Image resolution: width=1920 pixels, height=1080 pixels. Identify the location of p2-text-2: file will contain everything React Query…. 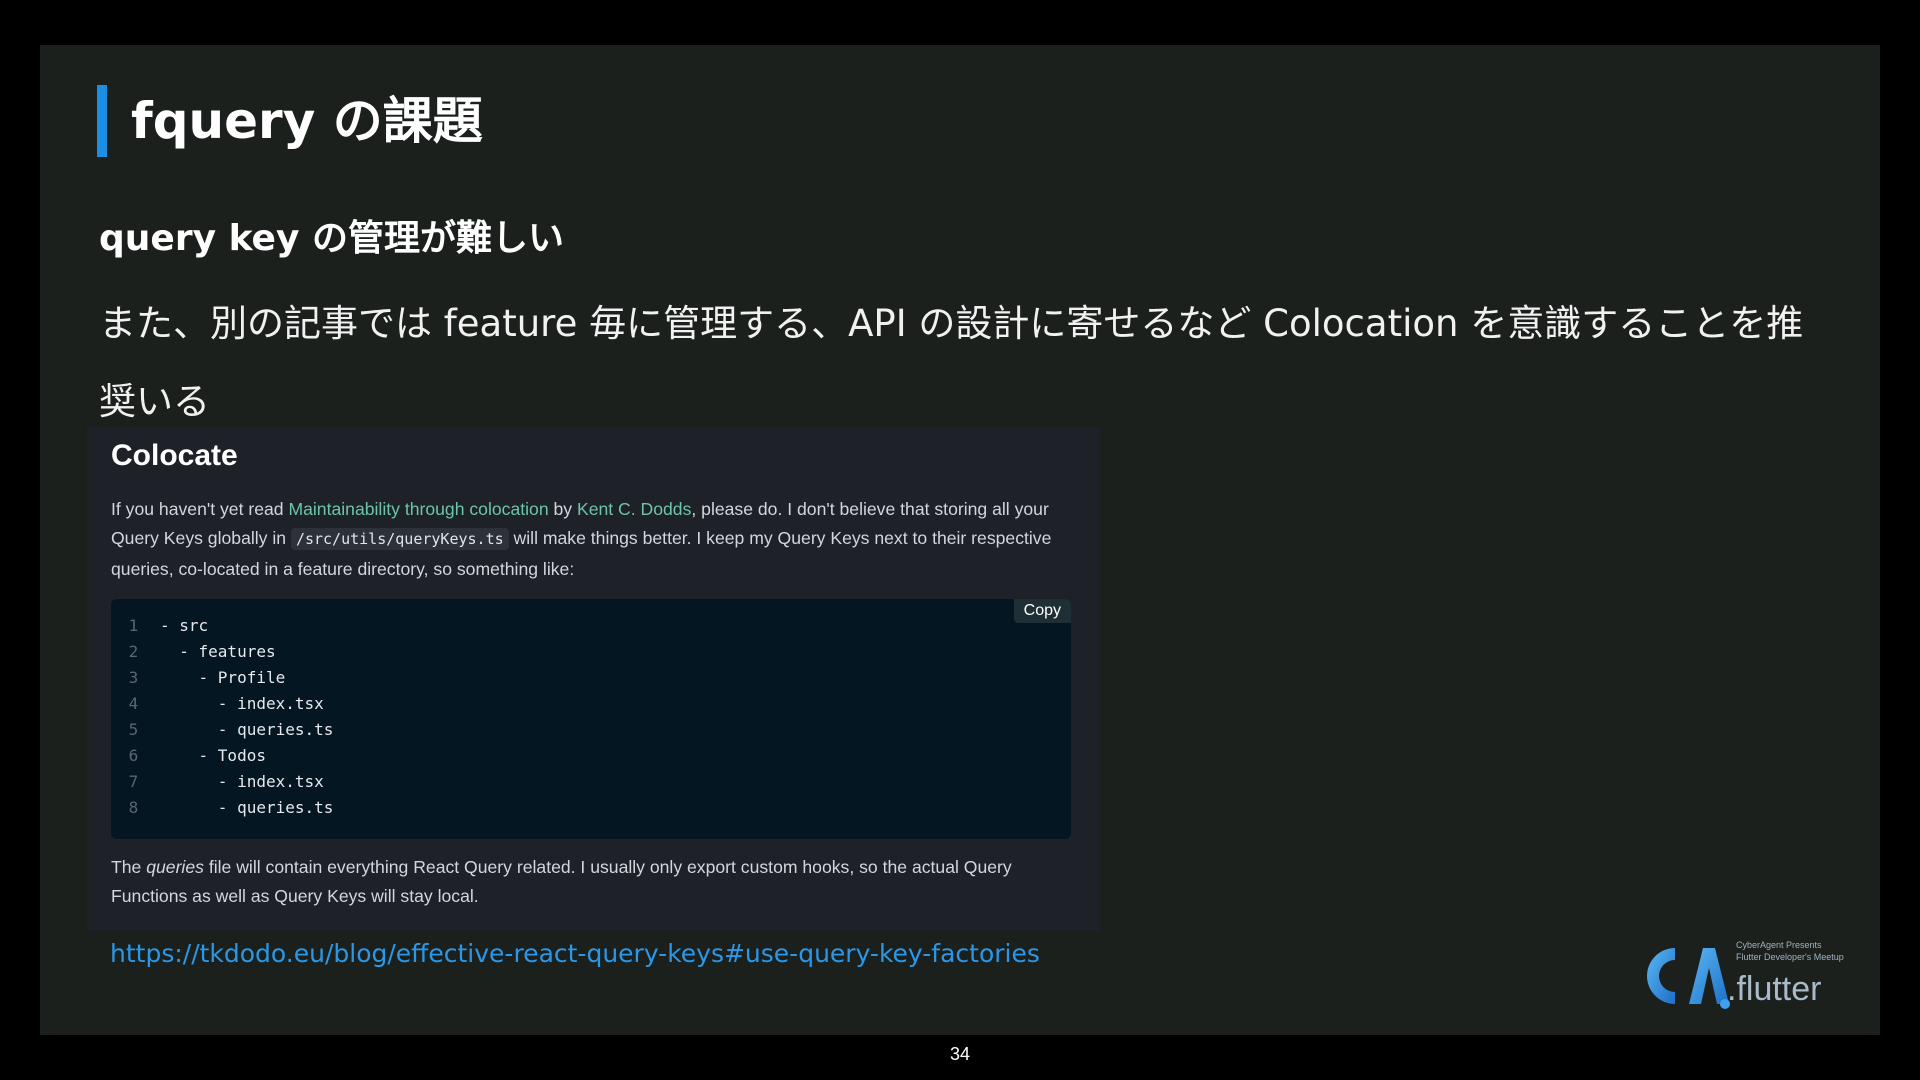
(561, 882).